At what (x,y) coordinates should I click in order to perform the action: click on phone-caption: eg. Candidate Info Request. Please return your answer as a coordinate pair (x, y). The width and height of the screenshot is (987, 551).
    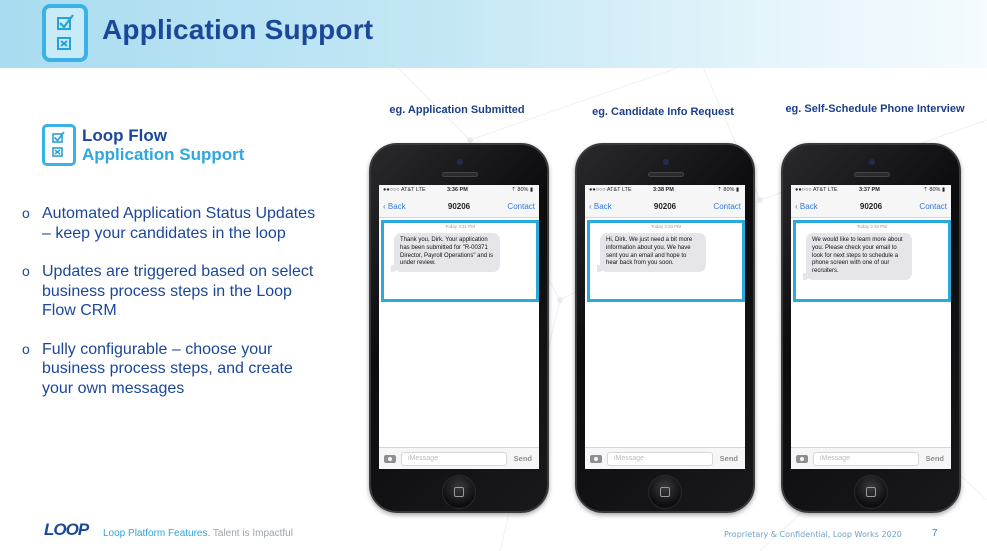
    Looking at the image, I should click on (663, 112).